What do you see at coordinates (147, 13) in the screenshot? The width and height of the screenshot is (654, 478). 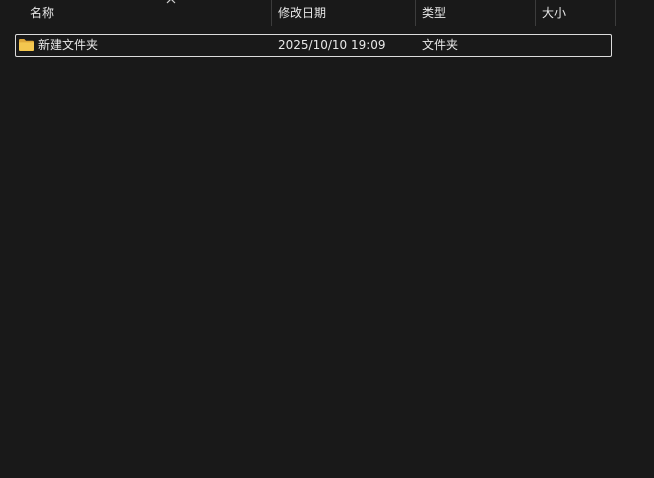 I see `column-header-name: 名称` at bounding box center [147, 13].